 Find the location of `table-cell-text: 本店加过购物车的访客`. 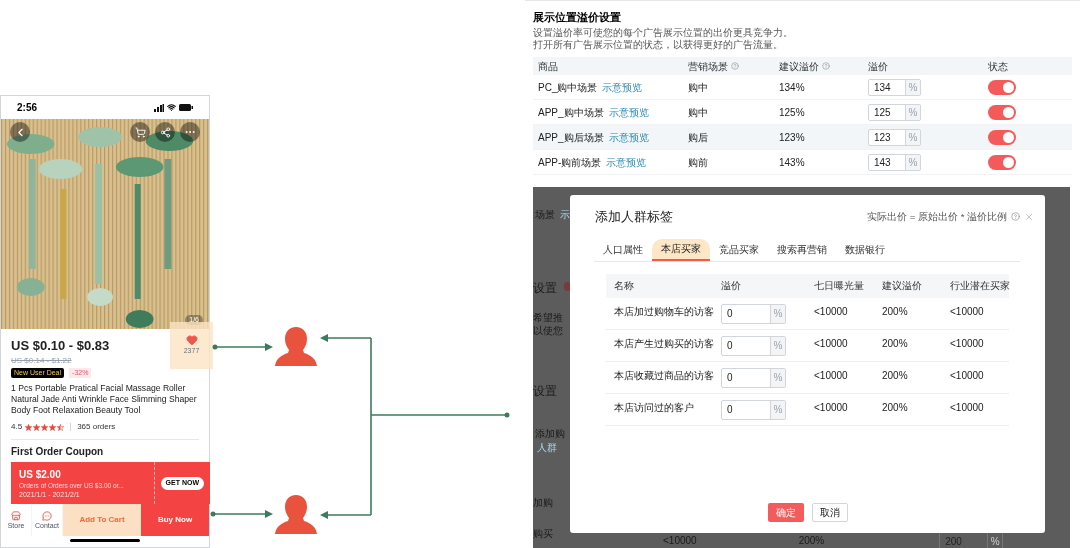

table-cell-text: 本店加过购物车的访客 is located at coordinates (664, 311).